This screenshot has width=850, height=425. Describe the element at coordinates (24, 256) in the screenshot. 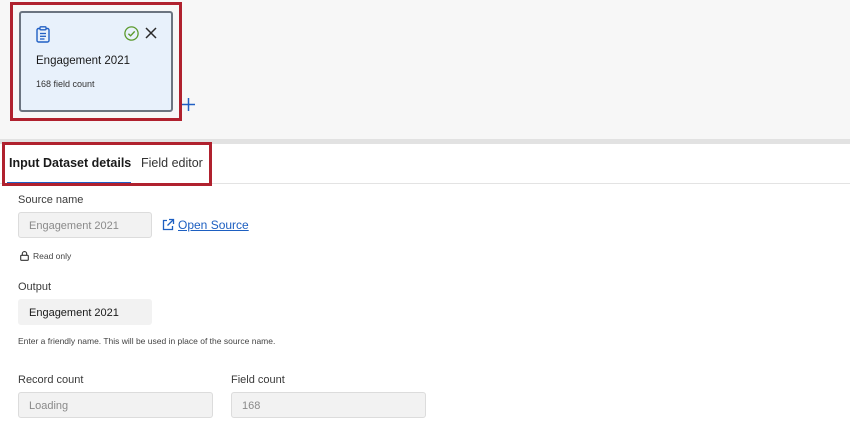

I see `lock-icon` at that location.